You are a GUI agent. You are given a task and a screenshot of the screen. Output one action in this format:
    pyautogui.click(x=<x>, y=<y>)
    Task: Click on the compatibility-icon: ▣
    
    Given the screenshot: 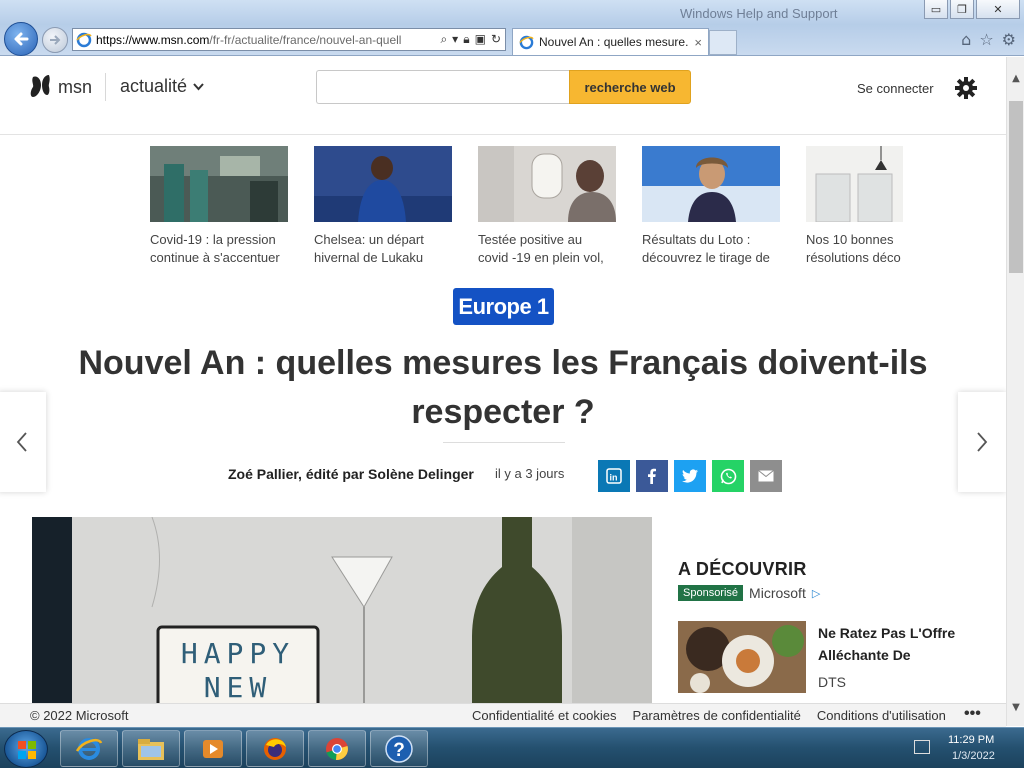 What is the action you would take?
    pyautogui.click(x=480, y=39)
    